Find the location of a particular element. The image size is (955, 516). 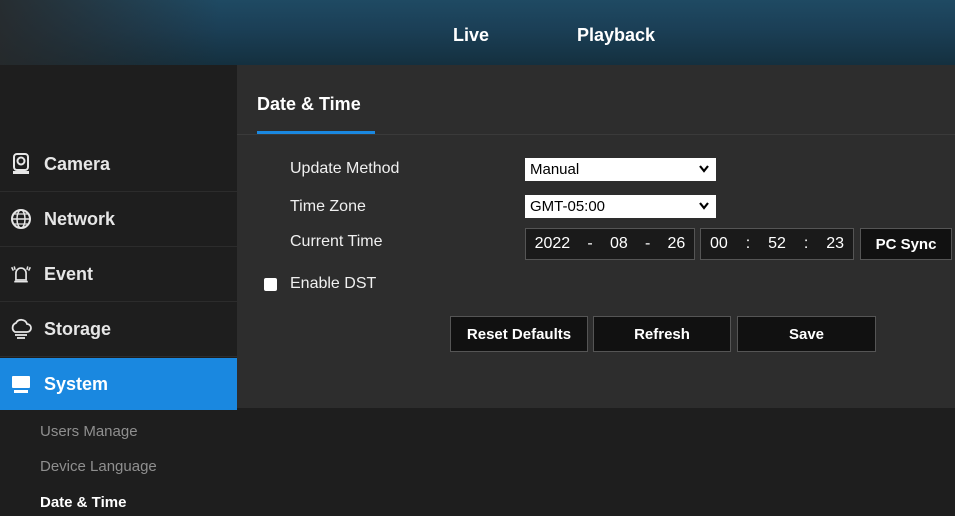

camera-icon is located at coordinates (21, 164).